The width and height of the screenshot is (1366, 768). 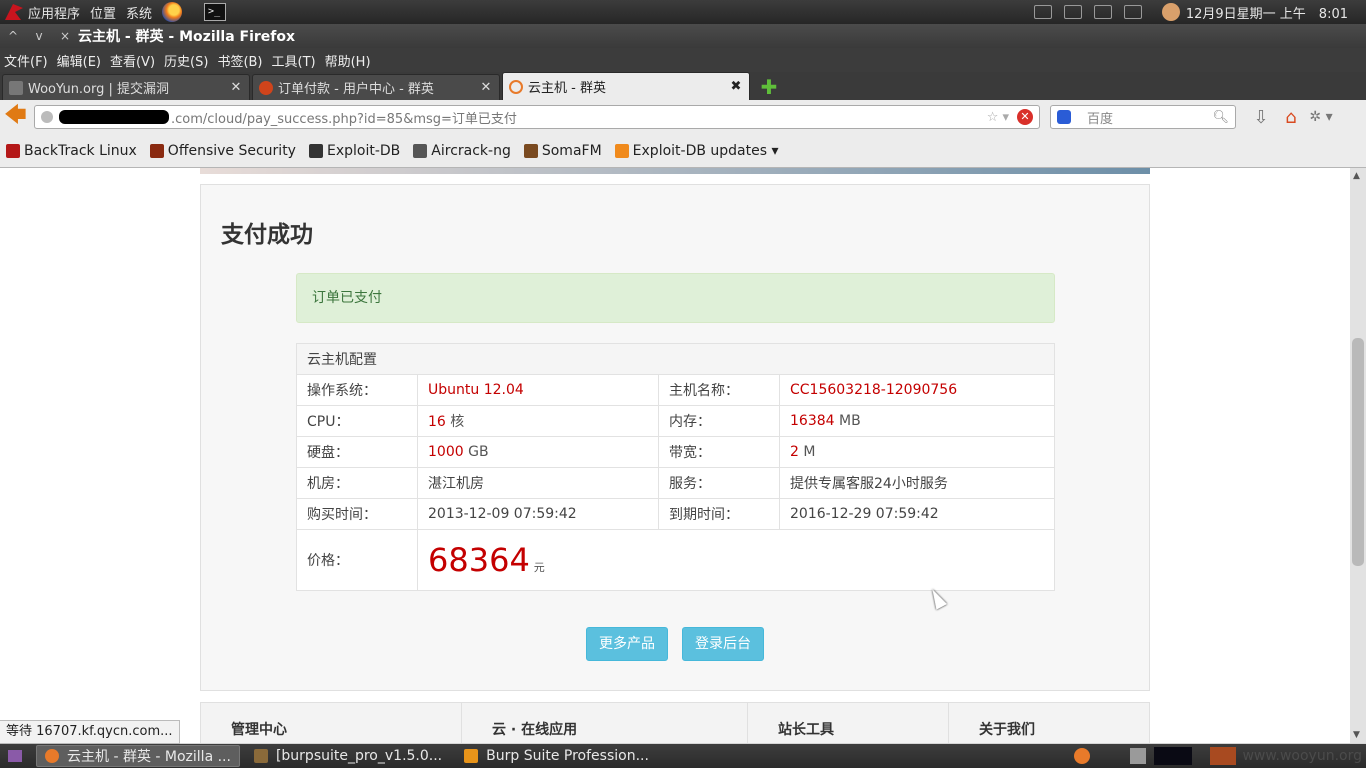 What do you see at coordinates (215, 12) in the screenshot?
I see `terminal-launcher-icon: >_` at bounding box center [215, 12].